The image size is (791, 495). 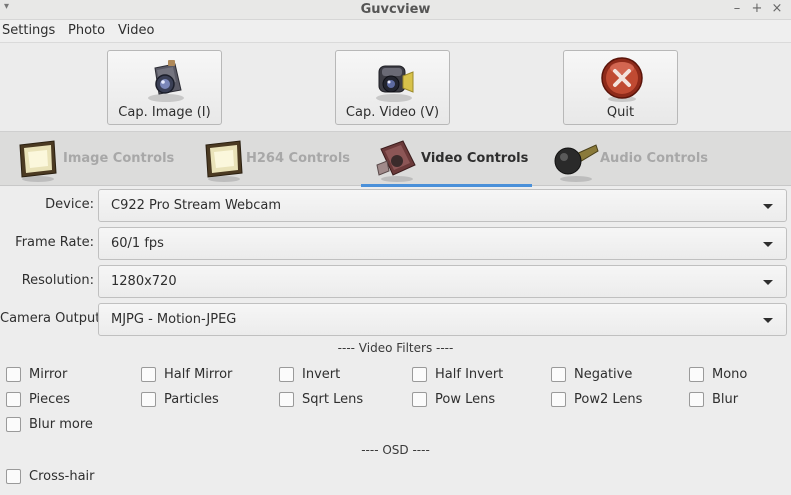 What do you see at coordinates (137, 243) in the screenshot?
I see `frame-rate-value: 60/1 fps` at bounding box center [137, 243].